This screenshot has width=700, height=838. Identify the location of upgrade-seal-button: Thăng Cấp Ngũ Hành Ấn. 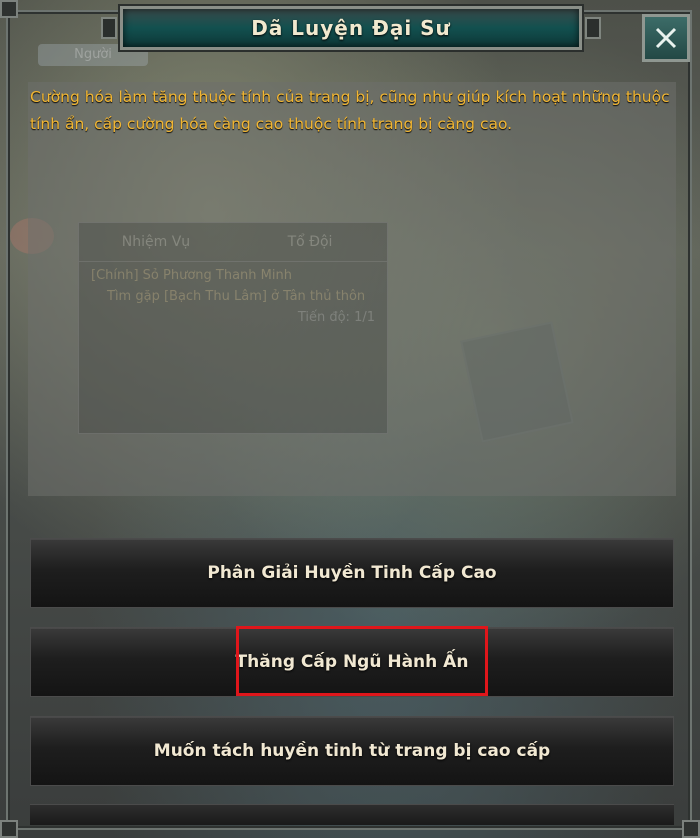
(352, 662).